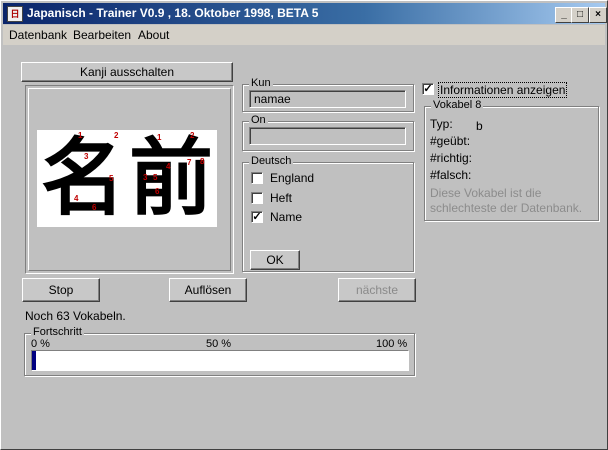 The width and height of the screenshot is (608, 450). Describe the element at coordinates (40, 344) in the screenshot. I see `progress-tick: 0 %` at that location.